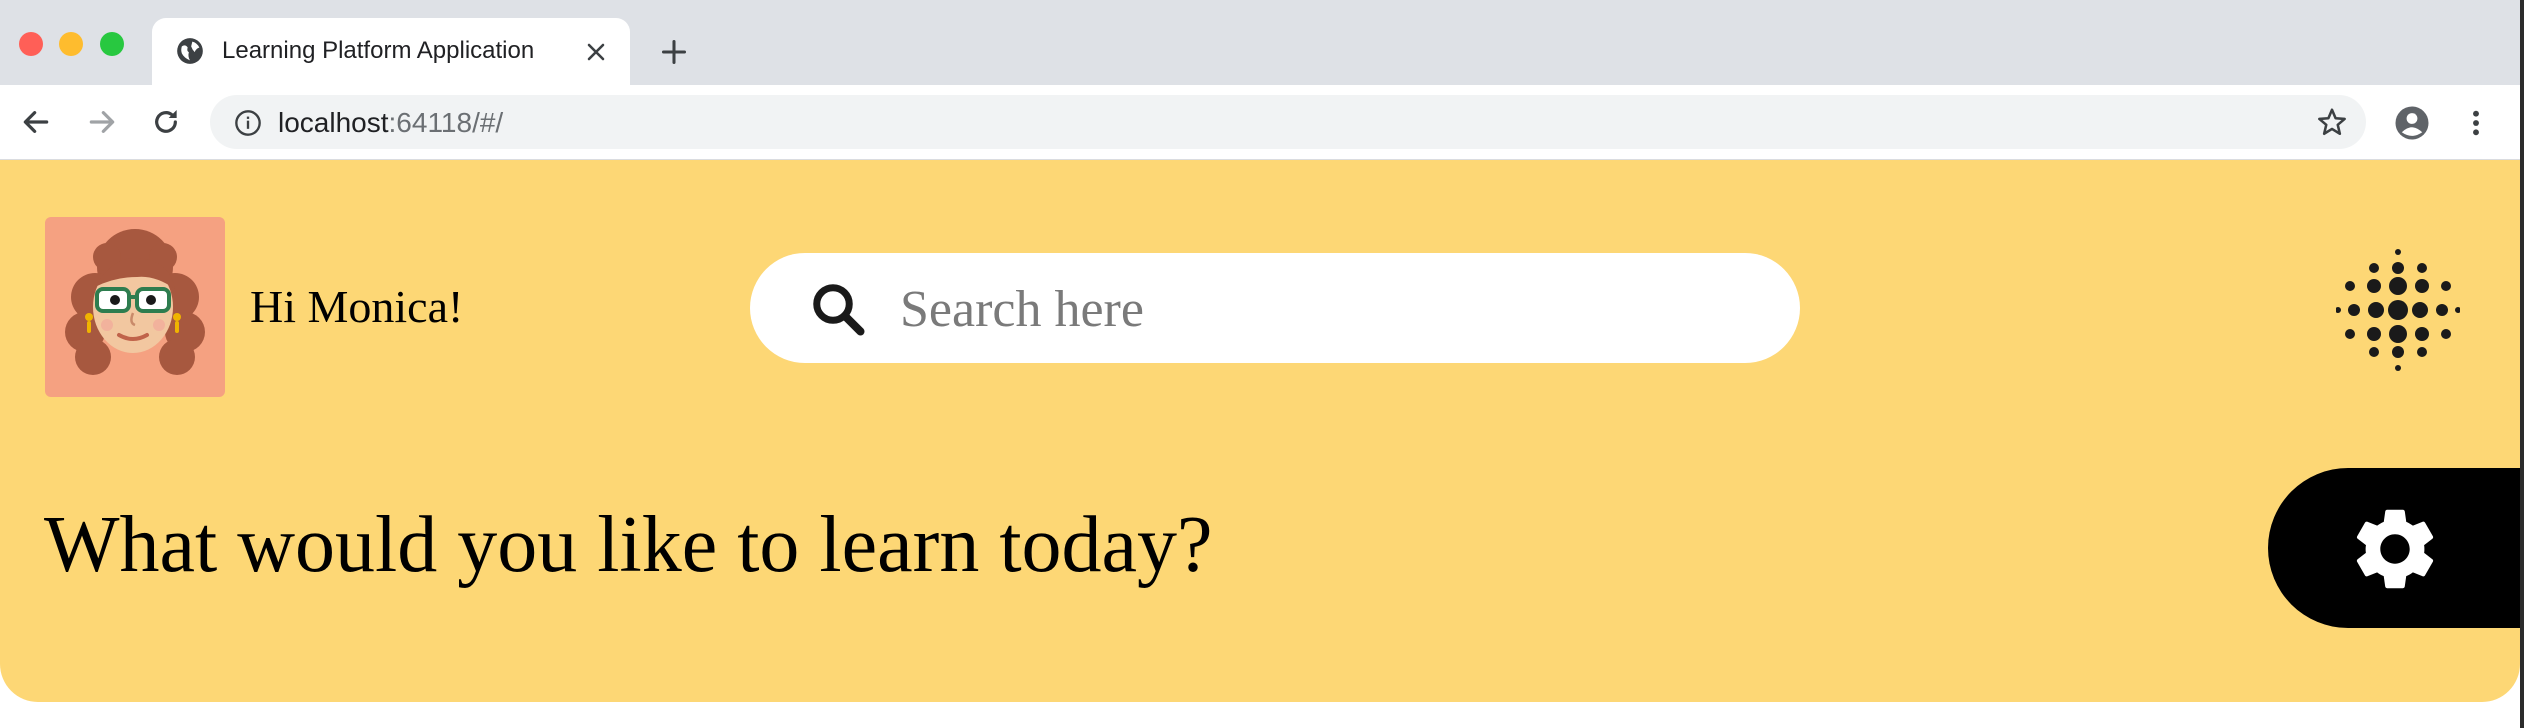 The height and width of the screenshot is (728, 2524). Describe the element at coordinates (628, 545) in the screenshot. I see `page-headline: What would you like to learn today?` at that location.